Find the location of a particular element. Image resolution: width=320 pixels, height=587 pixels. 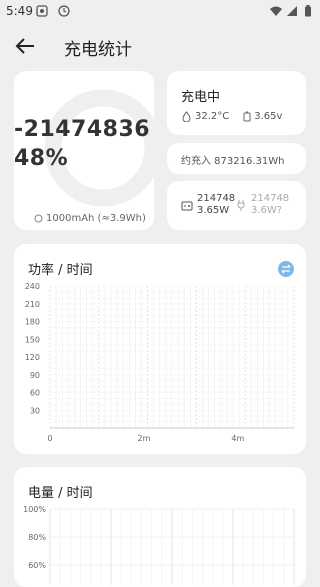

status-bar: 5:49 is located at coordinates (160, 12).